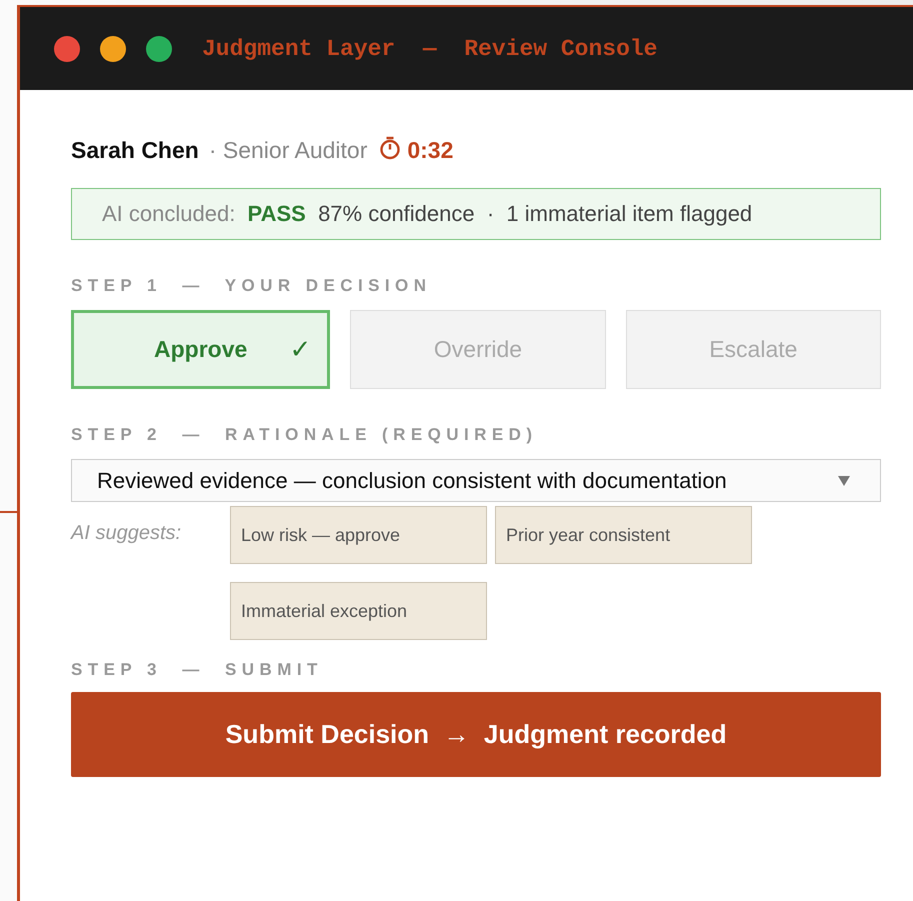 The width and height of the screenshot is (913, 901). Describe the element at coordinates (390, 148) in the screenshot. I see `stopwatch-icon` at that location.